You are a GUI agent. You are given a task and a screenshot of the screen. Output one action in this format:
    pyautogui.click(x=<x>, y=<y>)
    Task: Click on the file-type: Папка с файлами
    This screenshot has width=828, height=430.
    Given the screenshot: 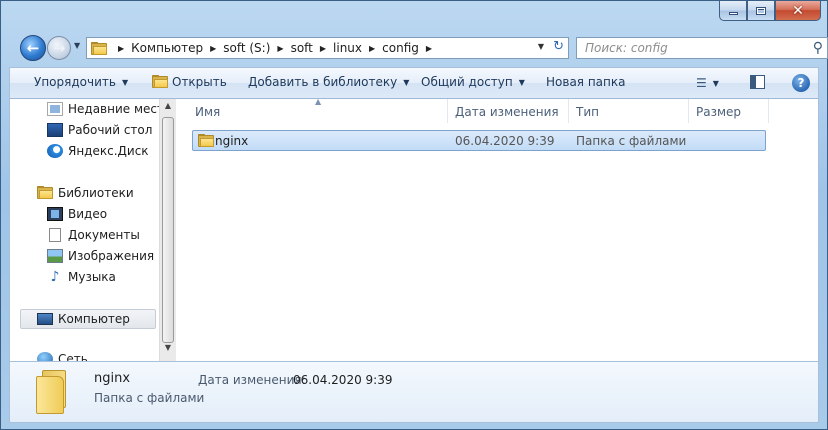 What is the action you would take?
    pyautogui.click(x=631, y=141)
    